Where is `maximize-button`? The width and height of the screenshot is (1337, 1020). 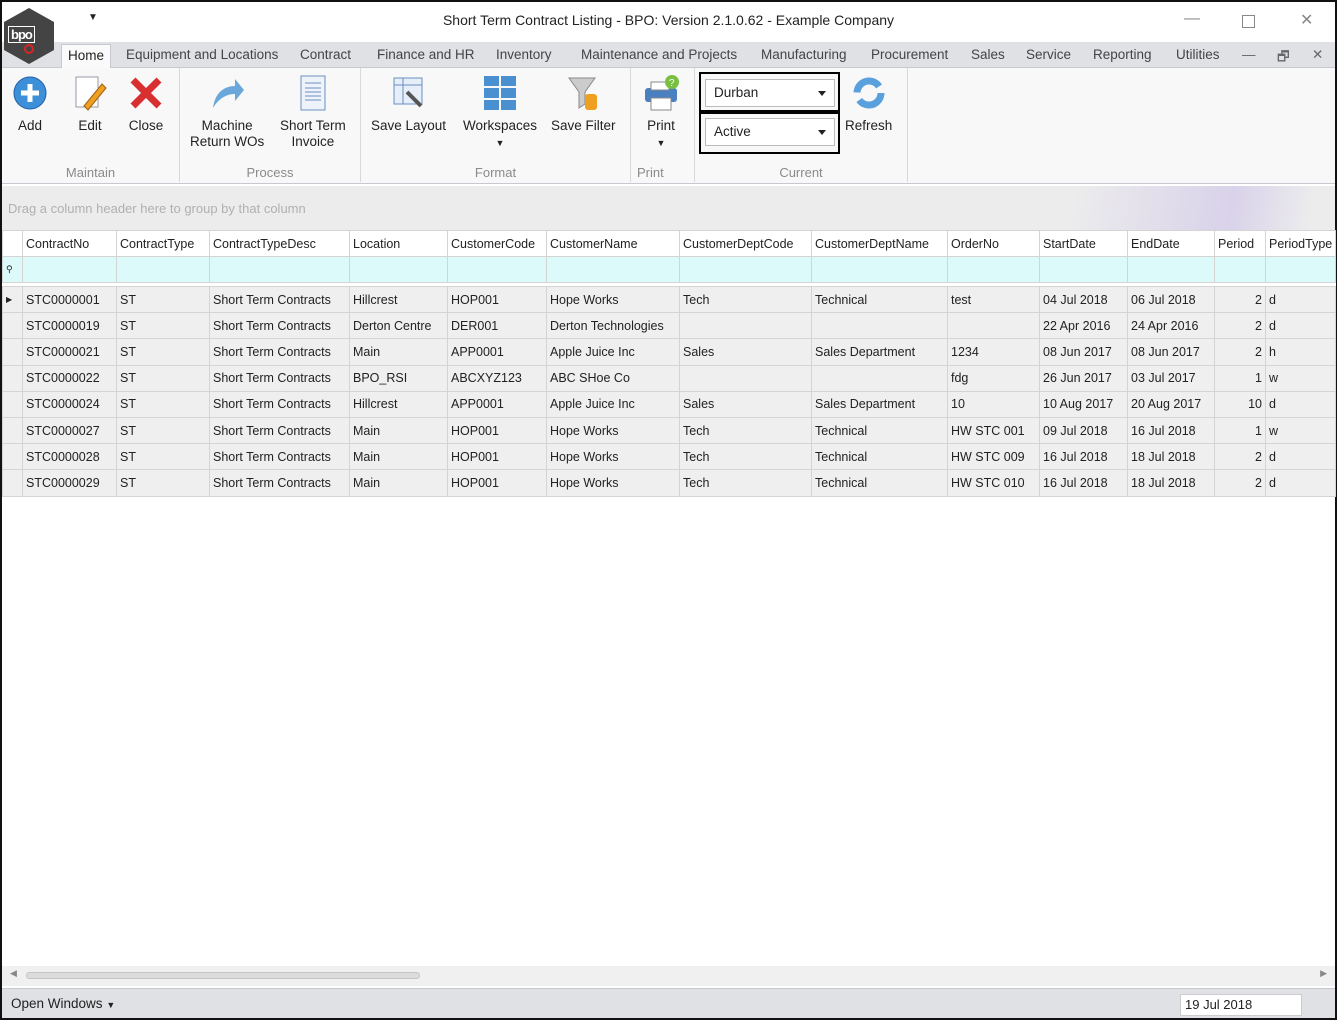
maximize-button is located at coordinates (1248, 21).